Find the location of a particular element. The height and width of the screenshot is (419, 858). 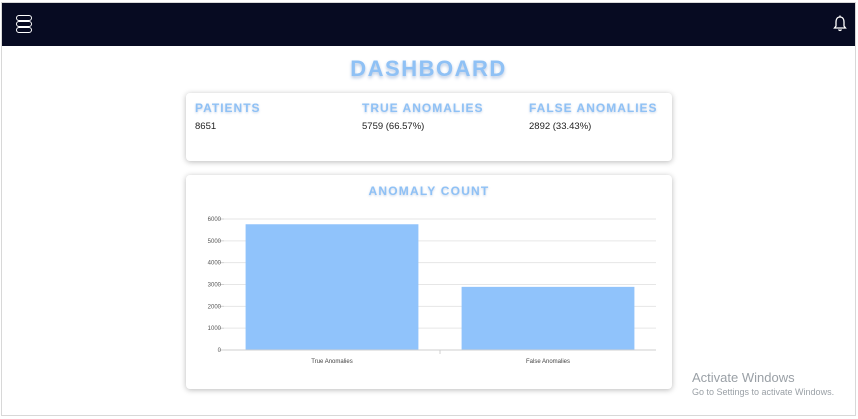

notification-bell-icon is located at coordinates (840, 24).